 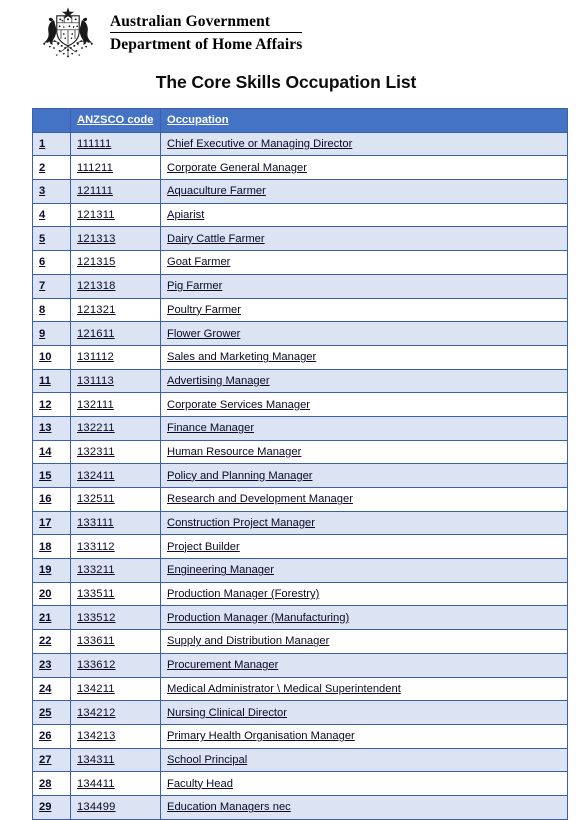 I want to click on row-index-cell: 15, so click(x=51, y=475).